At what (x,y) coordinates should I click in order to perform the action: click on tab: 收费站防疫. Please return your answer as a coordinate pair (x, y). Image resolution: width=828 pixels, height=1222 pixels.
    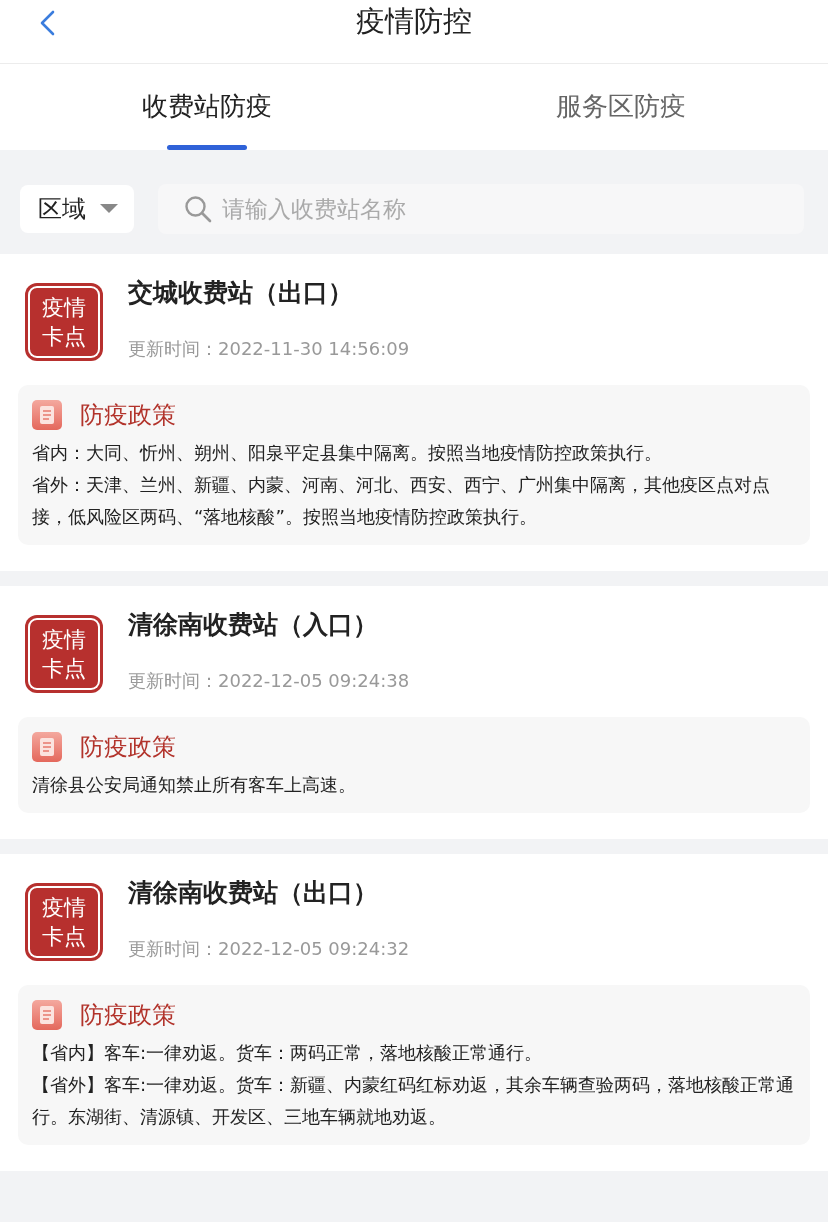
    Looking at the image, I should click on (207, 107).